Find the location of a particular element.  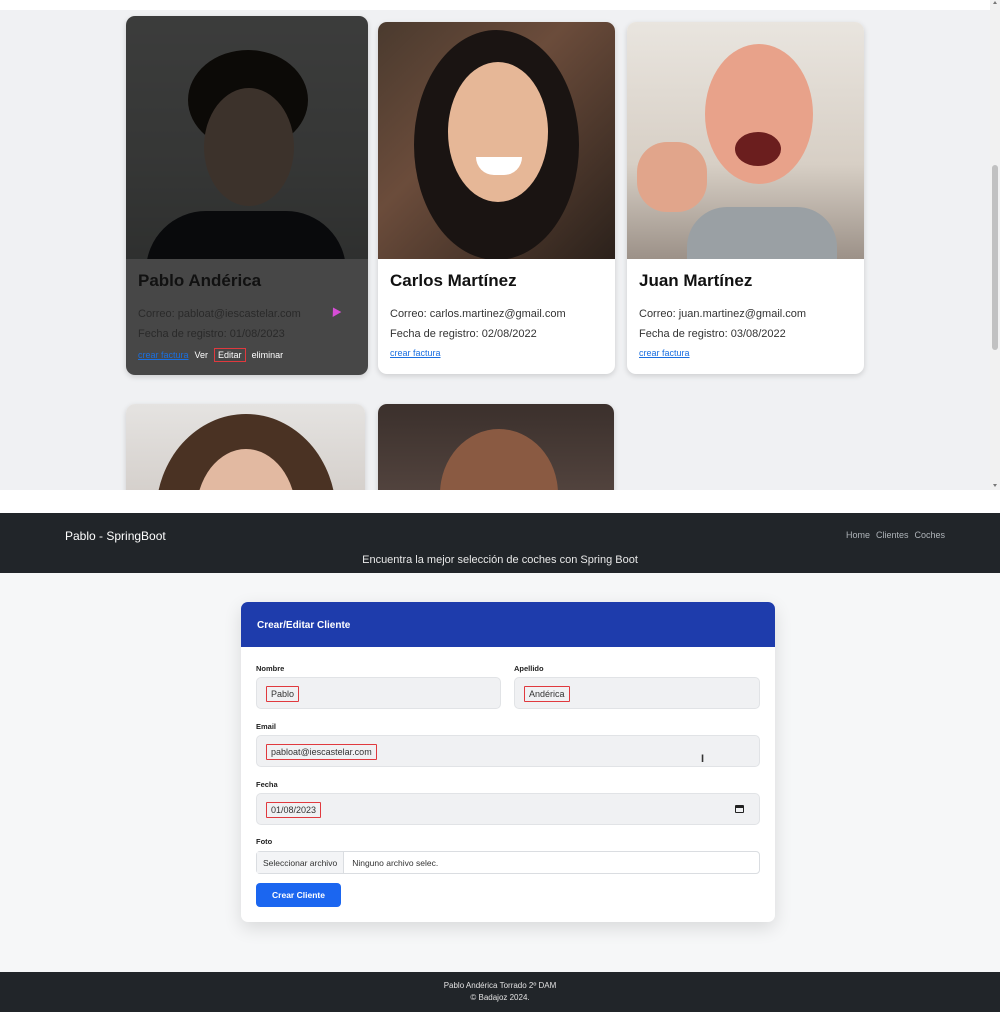

shoulders-shape is located at coordinates (246, 235).